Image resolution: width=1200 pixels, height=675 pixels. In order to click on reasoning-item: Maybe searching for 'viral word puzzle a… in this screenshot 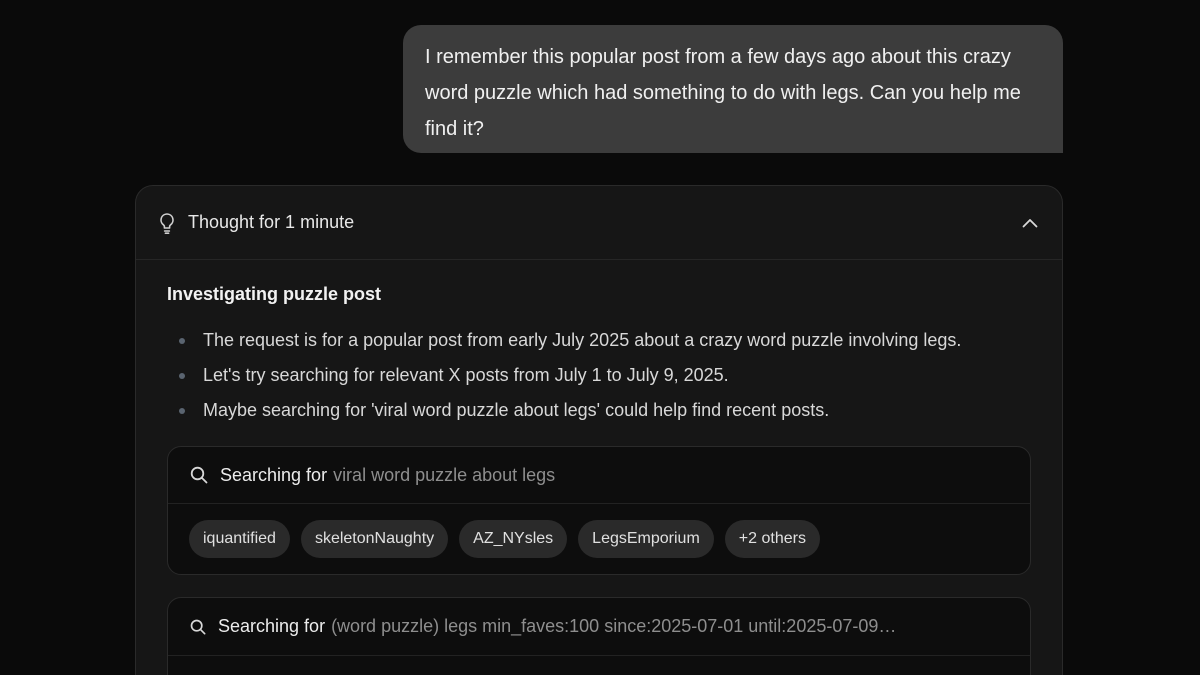, I will do `click(599, 410)`.